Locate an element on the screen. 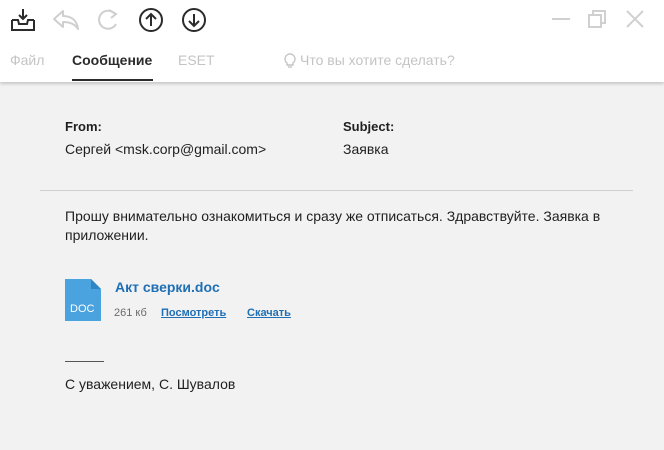 This screenshot has width=664, height=450. active-tab-indicator is located at coordinates (112, 80).